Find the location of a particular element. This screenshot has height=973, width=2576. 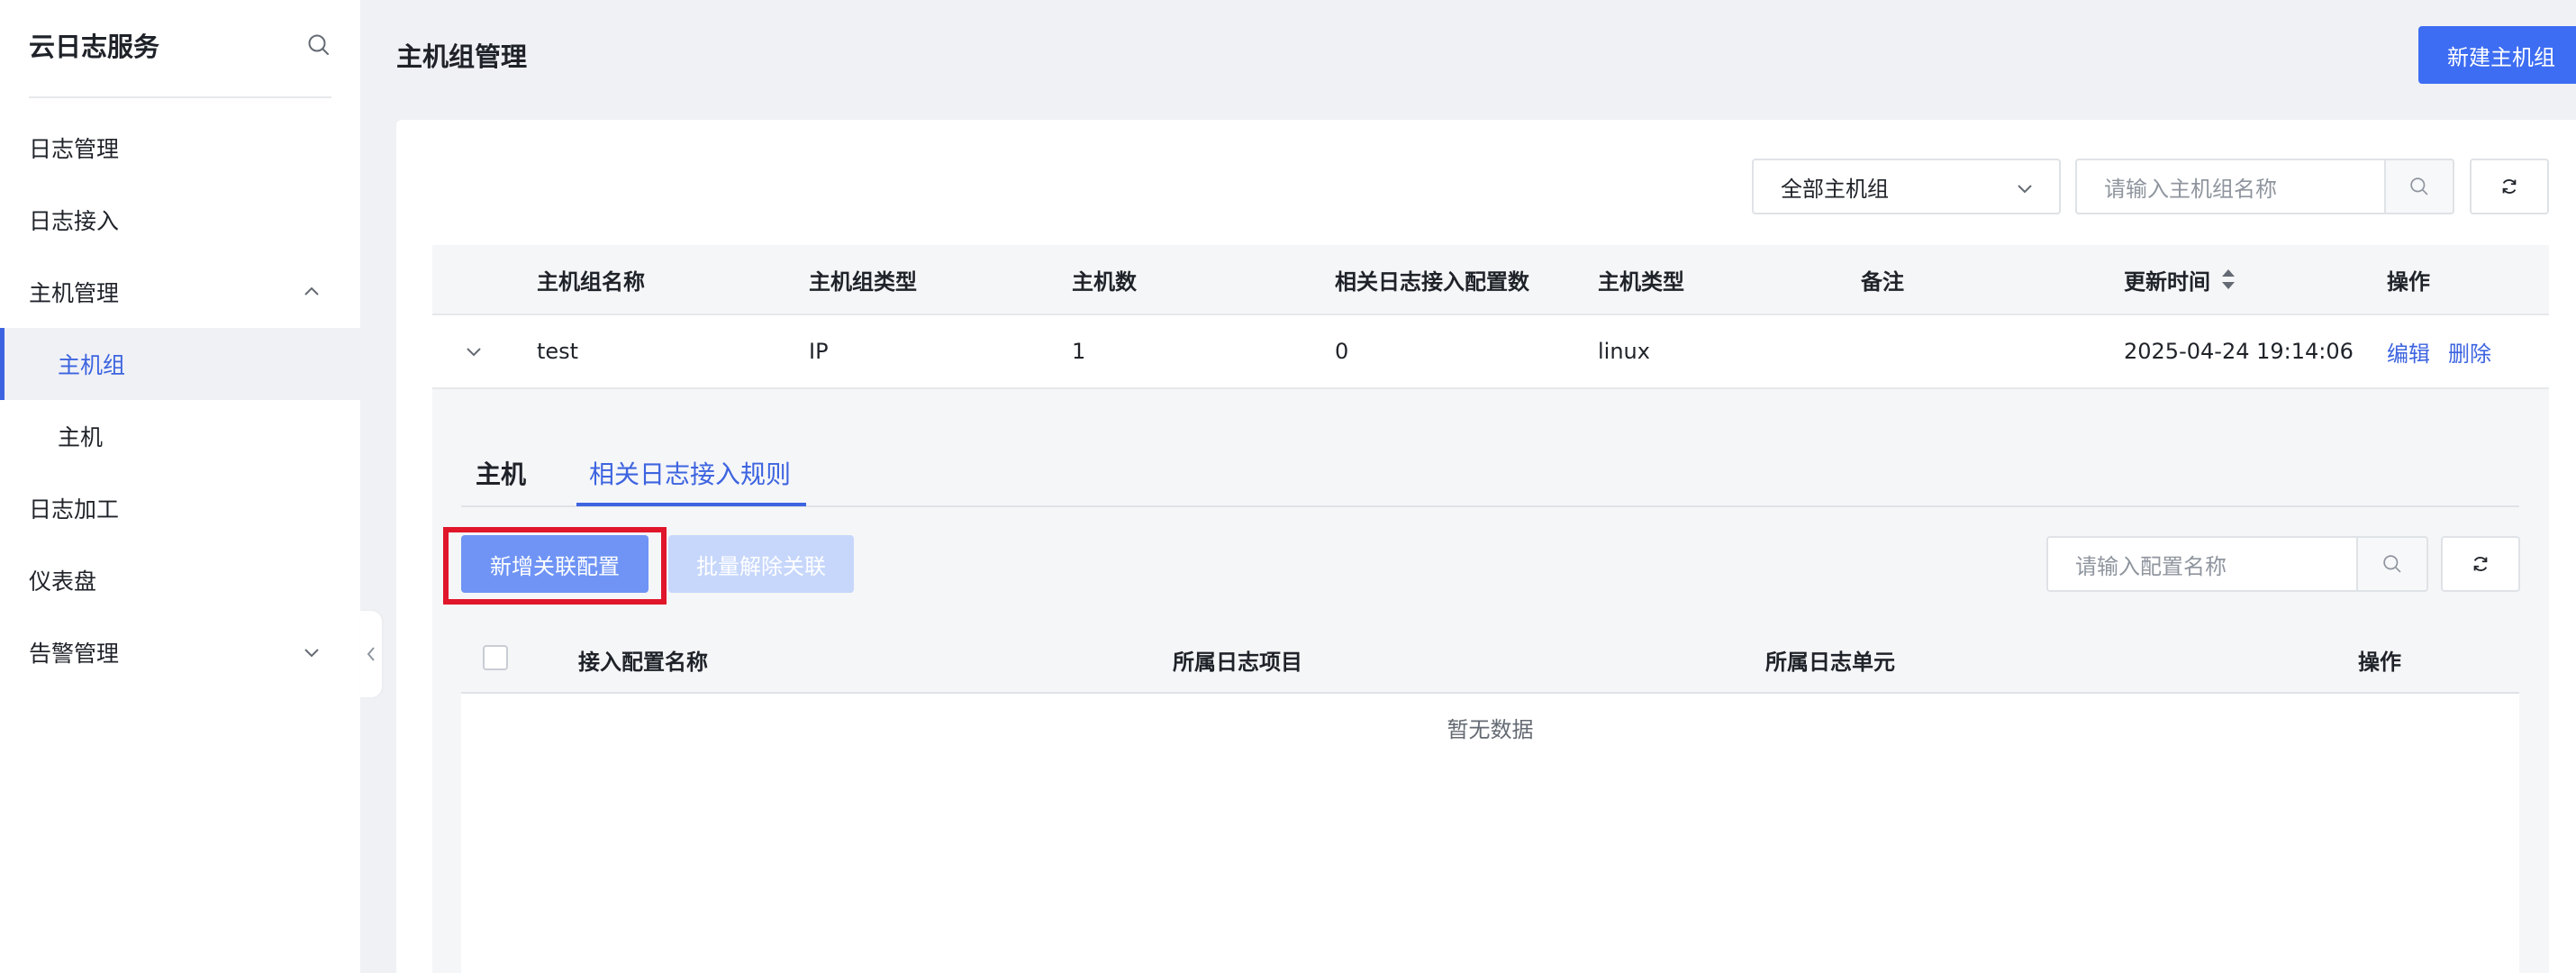

host-group-search: 请输入主机组名称 is located at coordinates (2264, 187).